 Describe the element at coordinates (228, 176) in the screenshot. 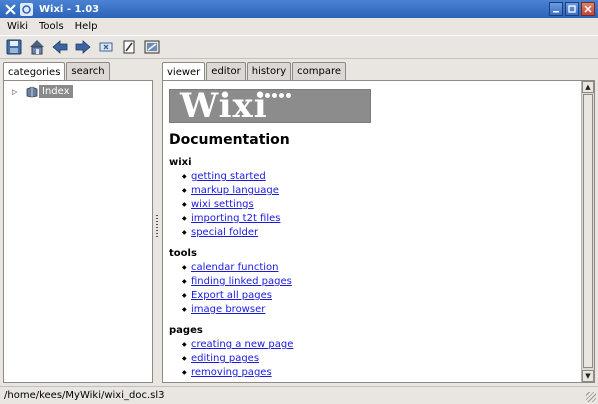

I see `link-getting-started: getting started` at that location.